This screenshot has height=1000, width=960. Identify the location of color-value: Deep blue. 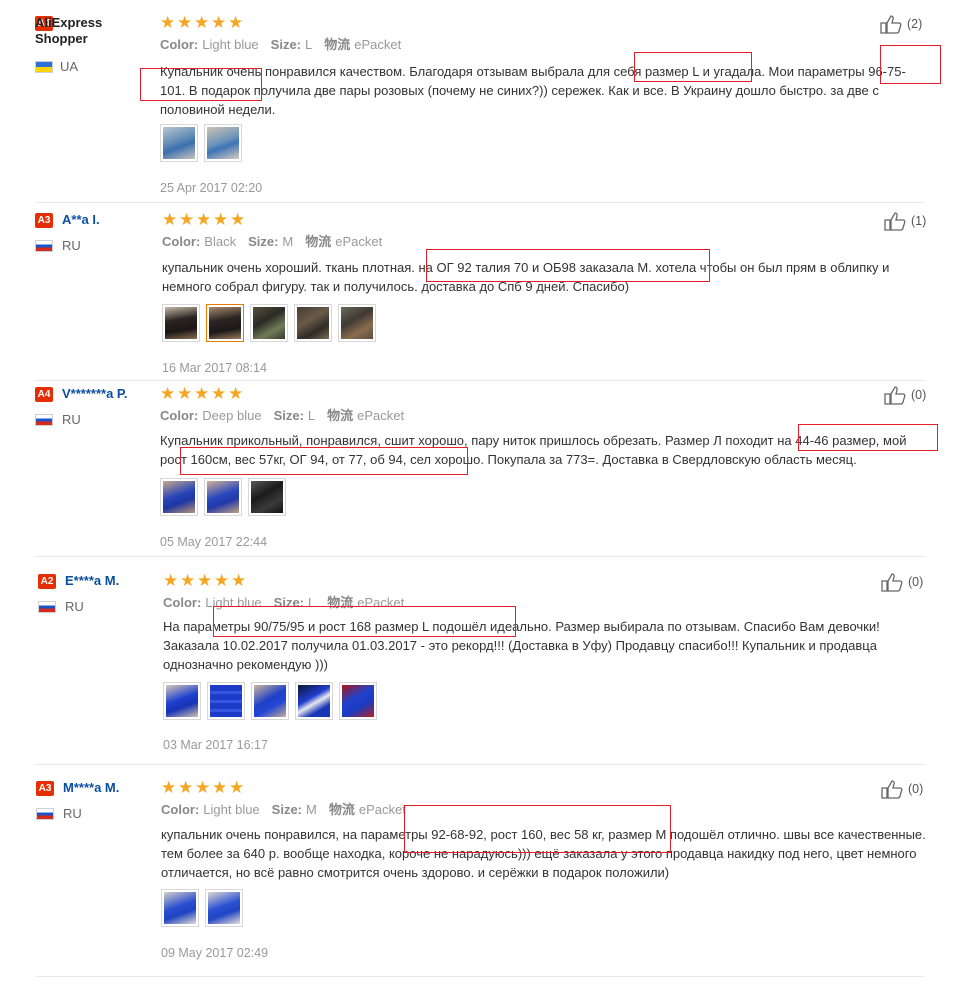
(232, 415).